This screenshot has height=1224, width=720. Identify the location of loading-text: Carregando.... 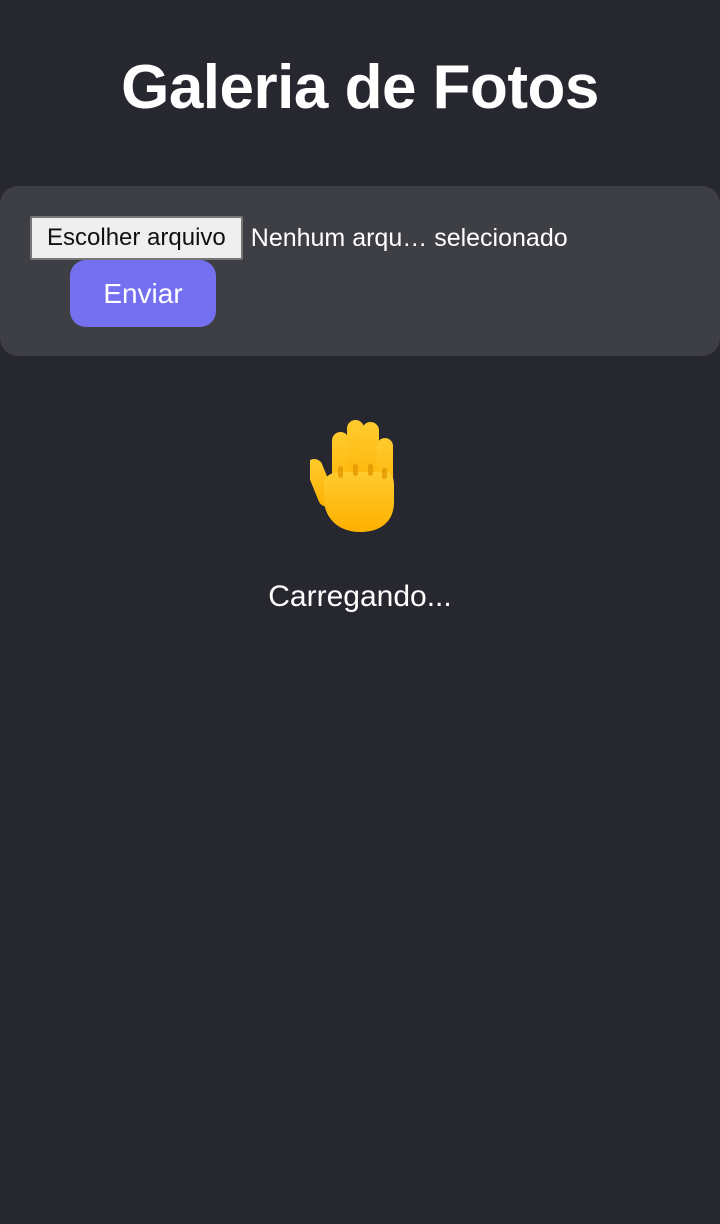
(360, 596).